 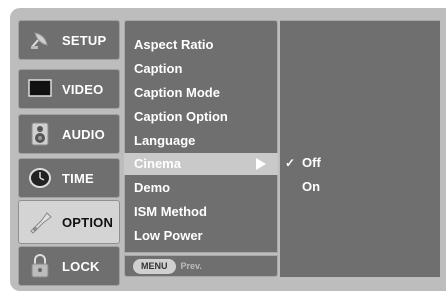 I want to click on tab-time: TIME, so click(x=69, y=178).